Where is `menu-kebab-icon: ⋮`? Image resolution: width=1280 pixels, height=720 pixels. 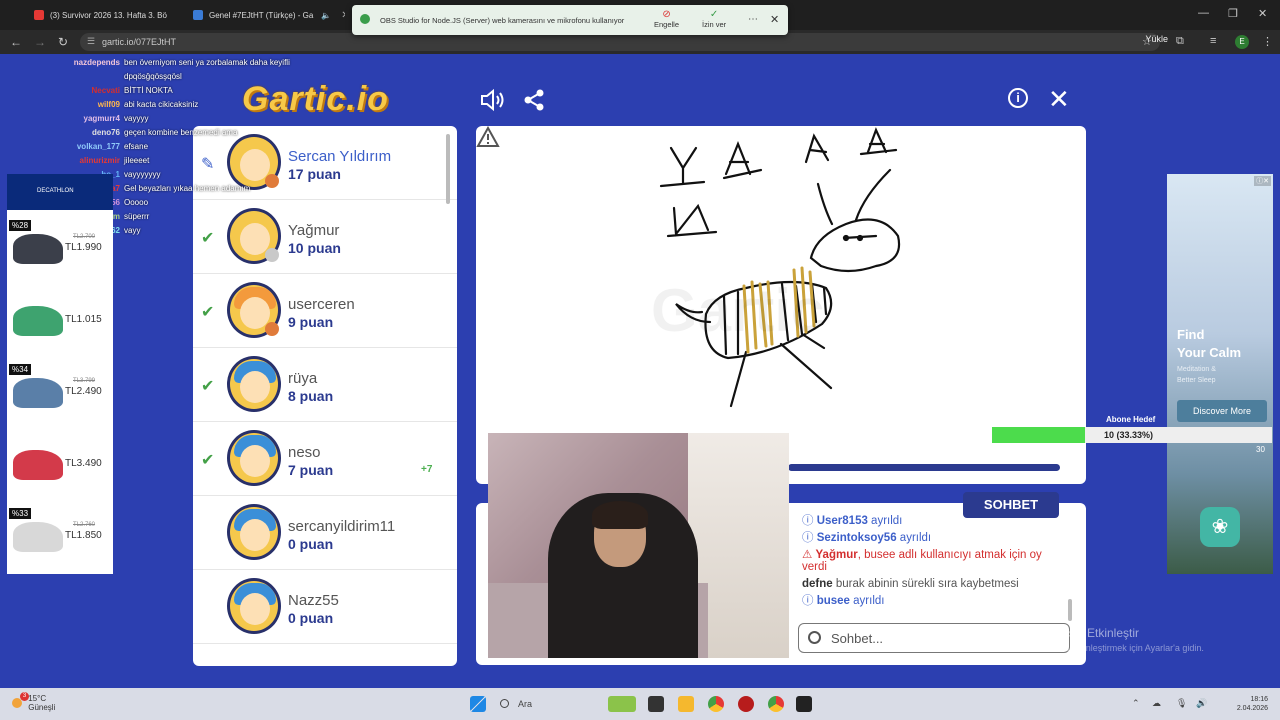
menu-kebab-icon: ⋮ is located at coordinates (1267, 41).